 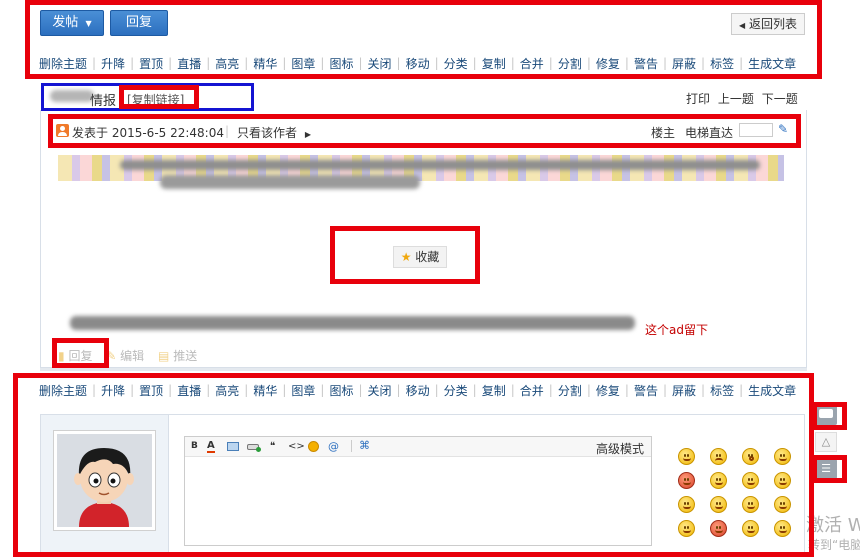 What do you see at coordinates (780, 99) in the screenshot?
I see `next-thread-link: 下一题` at bounding box center [780, 99].